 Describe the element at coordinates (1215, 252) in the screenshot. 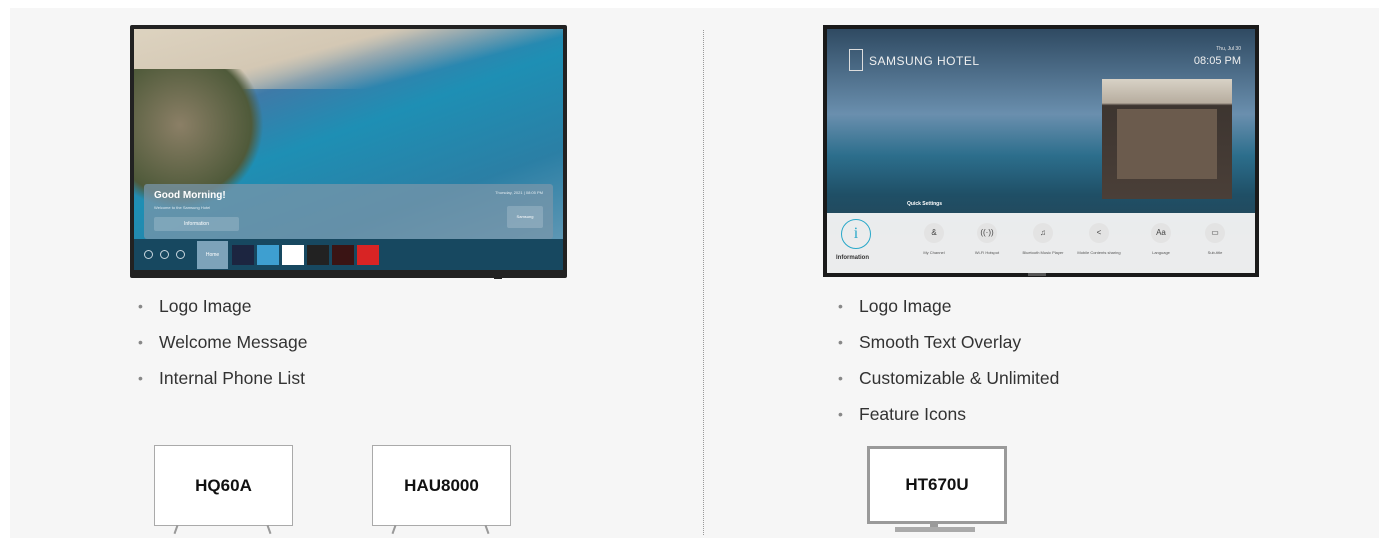

I see `quick-item-label: Sub-title` at that location.